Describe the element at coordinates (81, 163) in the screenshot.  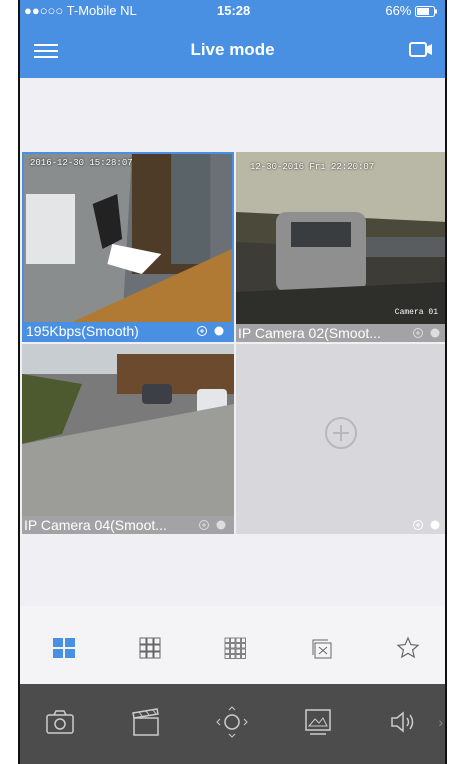
I see `osd-timestamp: 2016-12-30 15:28:07` at that location.